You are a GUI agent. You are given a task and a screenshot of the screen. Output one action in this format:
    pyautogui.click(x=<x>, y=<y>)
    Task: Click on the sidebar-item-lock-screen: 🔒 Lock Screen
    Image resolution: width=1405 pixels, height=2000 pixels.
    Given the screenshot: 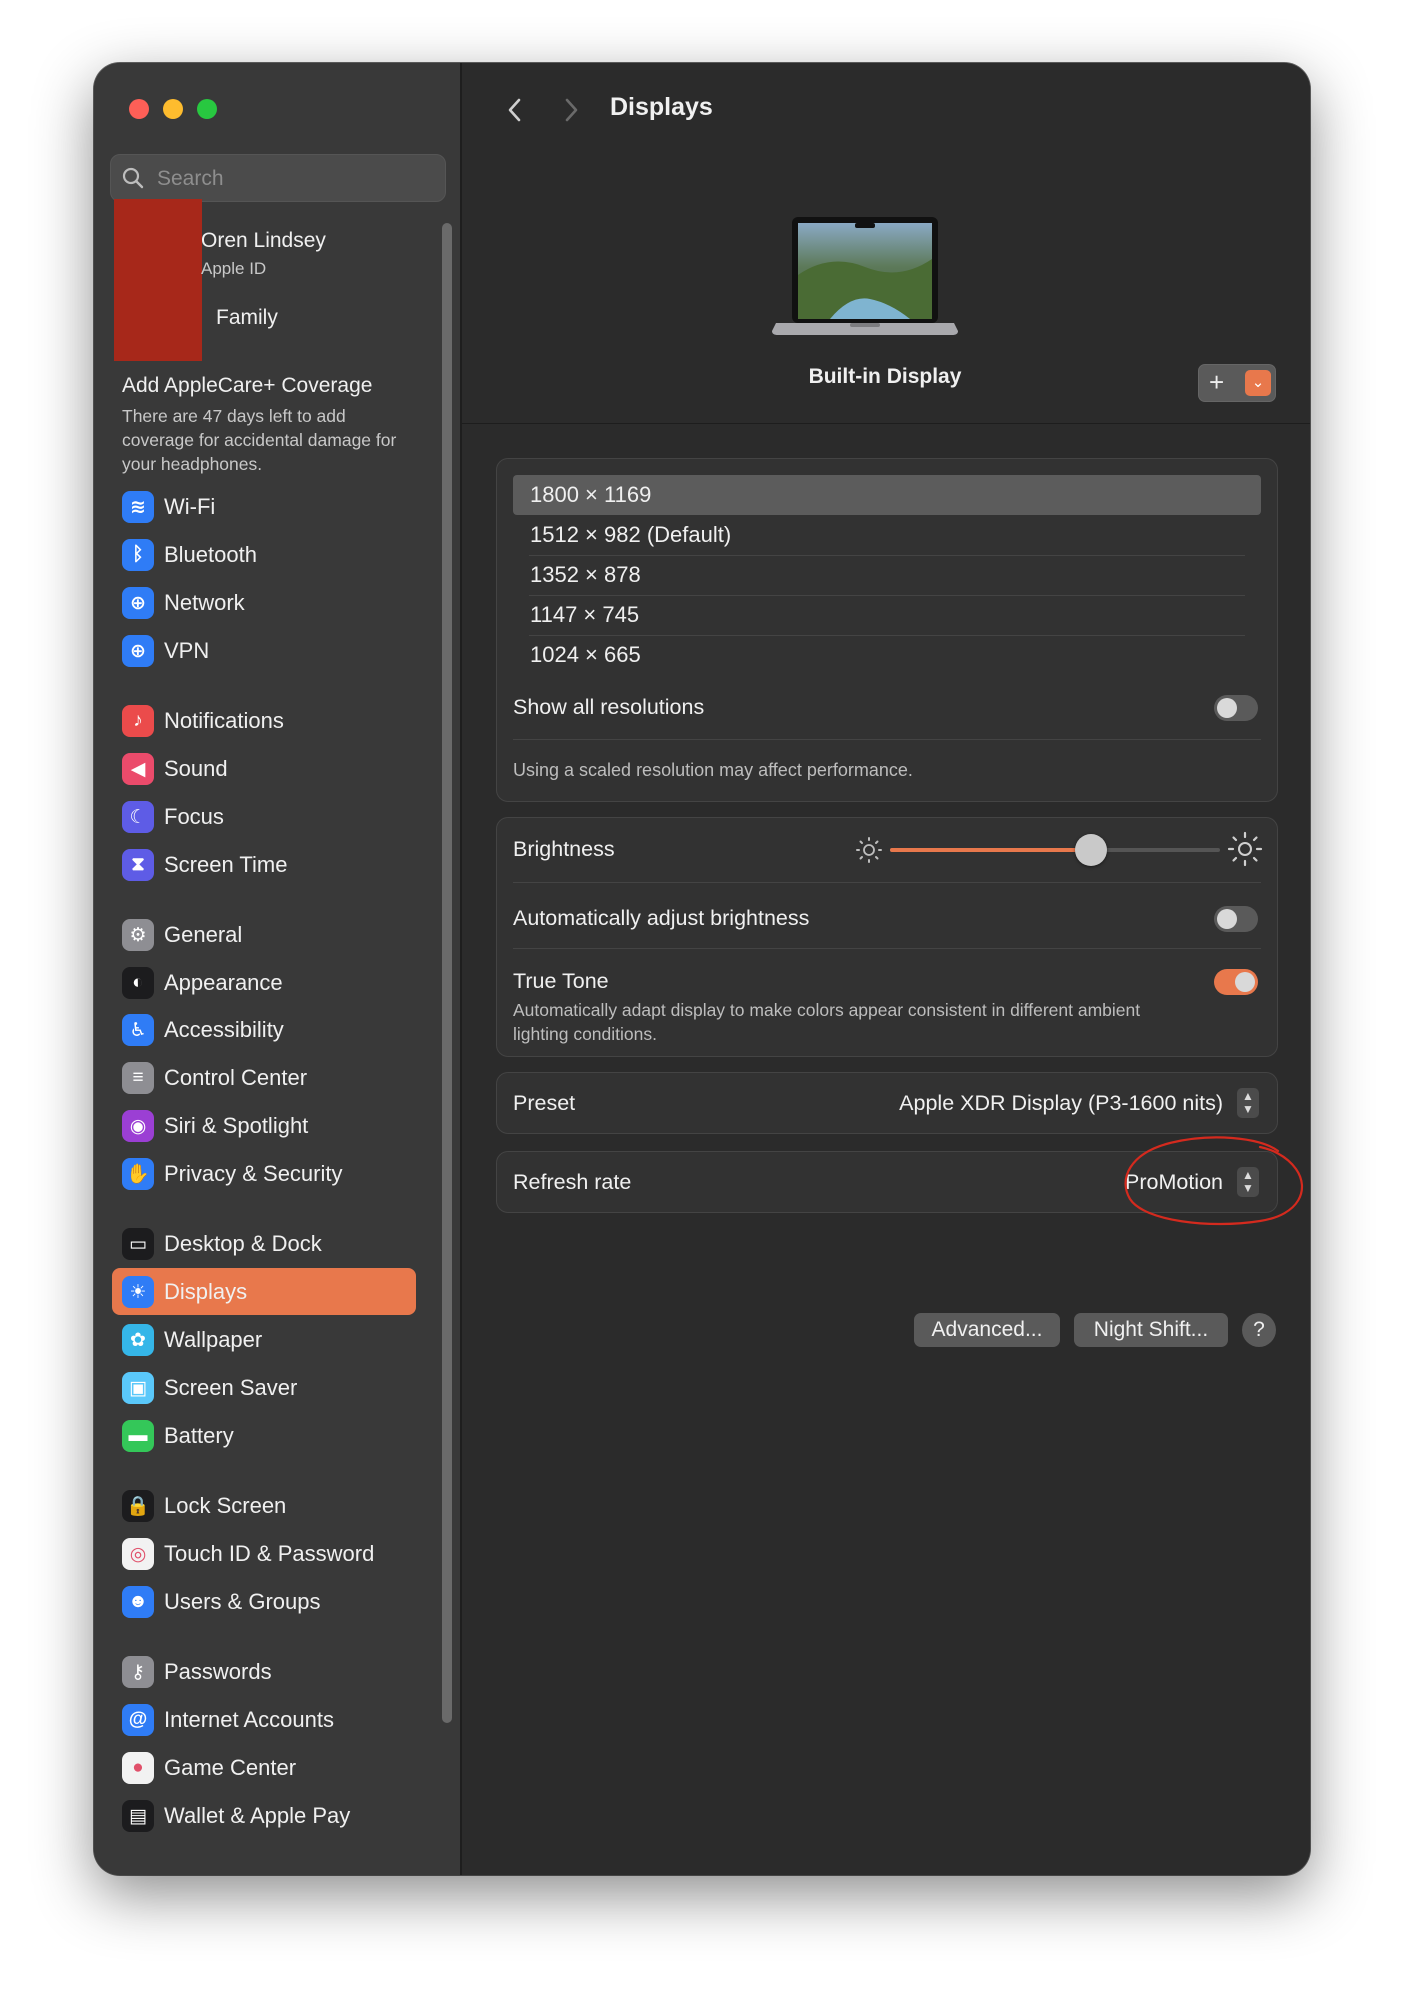 What is the action you would take?
    pyautogui.click(x=264, y=1505)
    